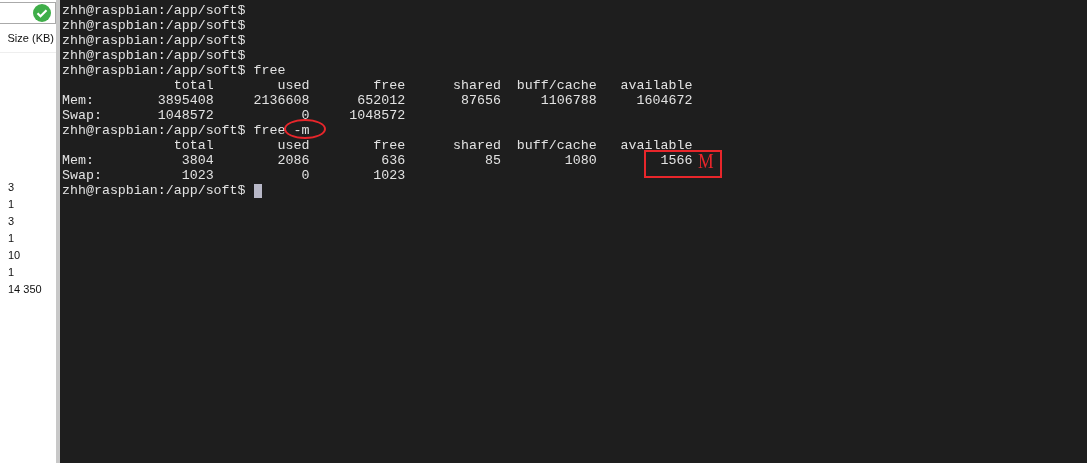 Image resolution: width=1087 pixels, height=463 pixels. Describe the element at coordinates (28, 38) in the screenshot. I see `column-header: Size (KB)` at that location.